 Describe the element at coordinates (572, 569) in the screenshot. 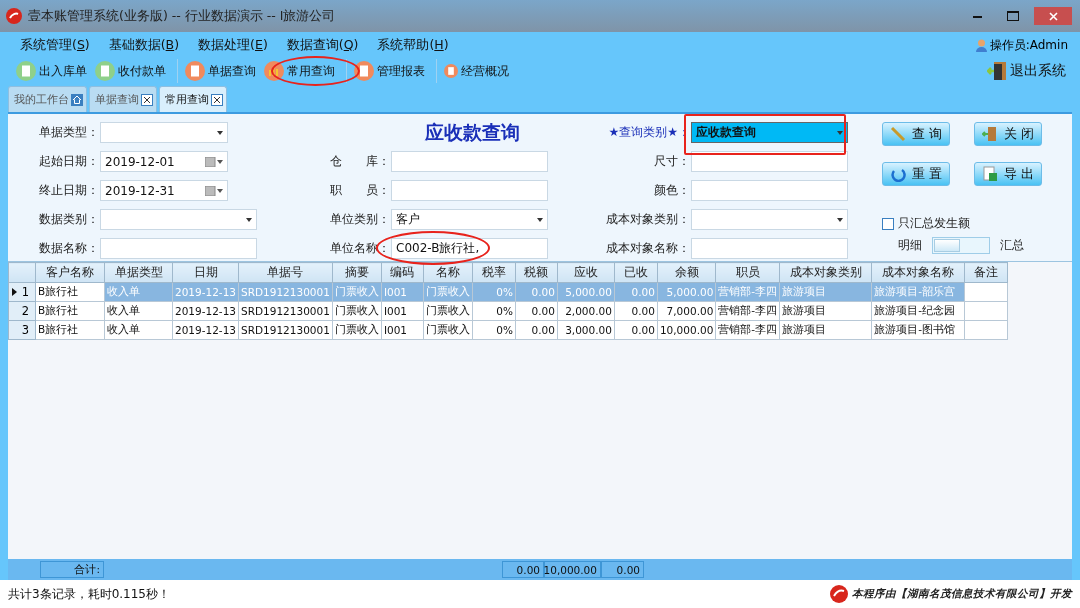

I see `total-value: 10,000.00` at that location.